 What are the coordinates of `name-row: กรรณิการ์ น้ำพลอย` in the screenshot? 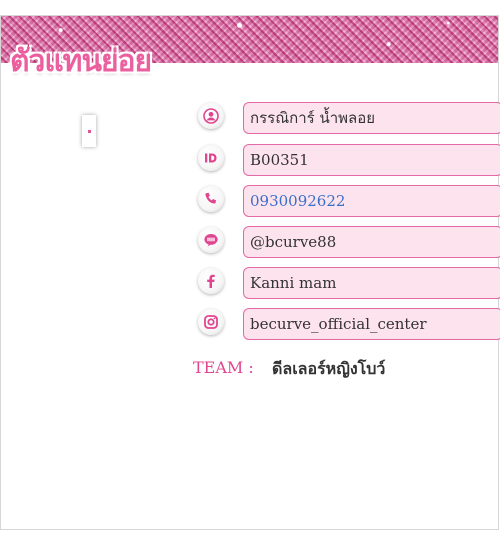 It's located at (349, 119).